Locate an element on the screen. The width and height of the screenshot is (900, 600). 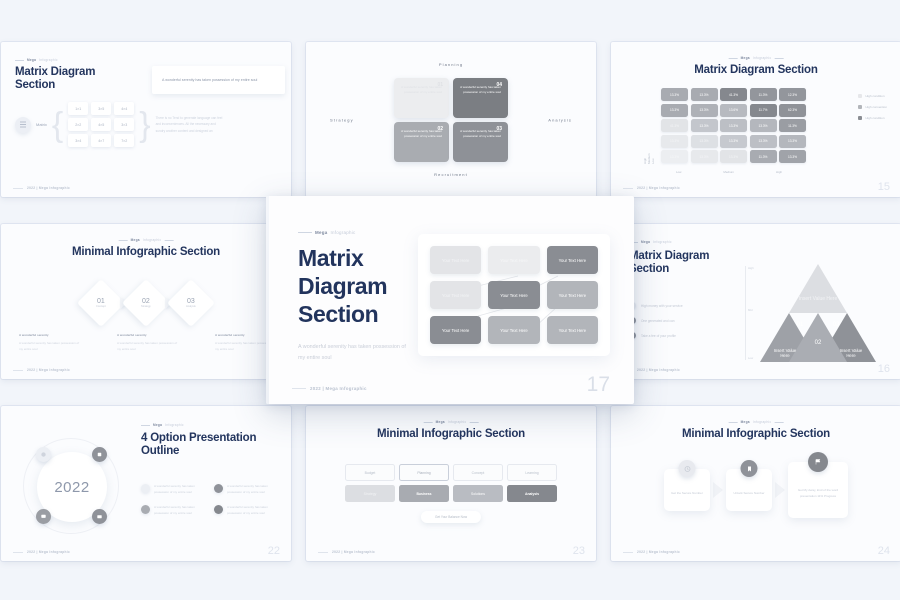
tag-button: Analysis is located at coordinates (532, 493).